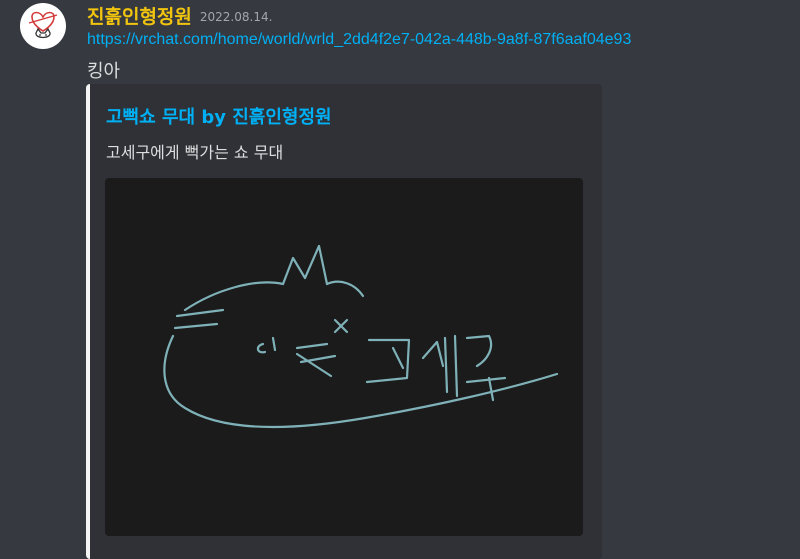 The image size is (800, 559). I want to click on message-timestamp: 2022.08.14., so click(236, 17).